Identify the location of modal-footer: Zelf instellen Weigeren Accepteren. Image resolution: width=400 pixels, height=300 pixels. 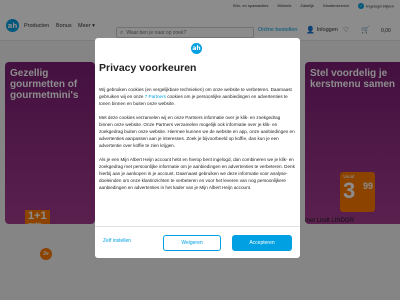
(197, 242).